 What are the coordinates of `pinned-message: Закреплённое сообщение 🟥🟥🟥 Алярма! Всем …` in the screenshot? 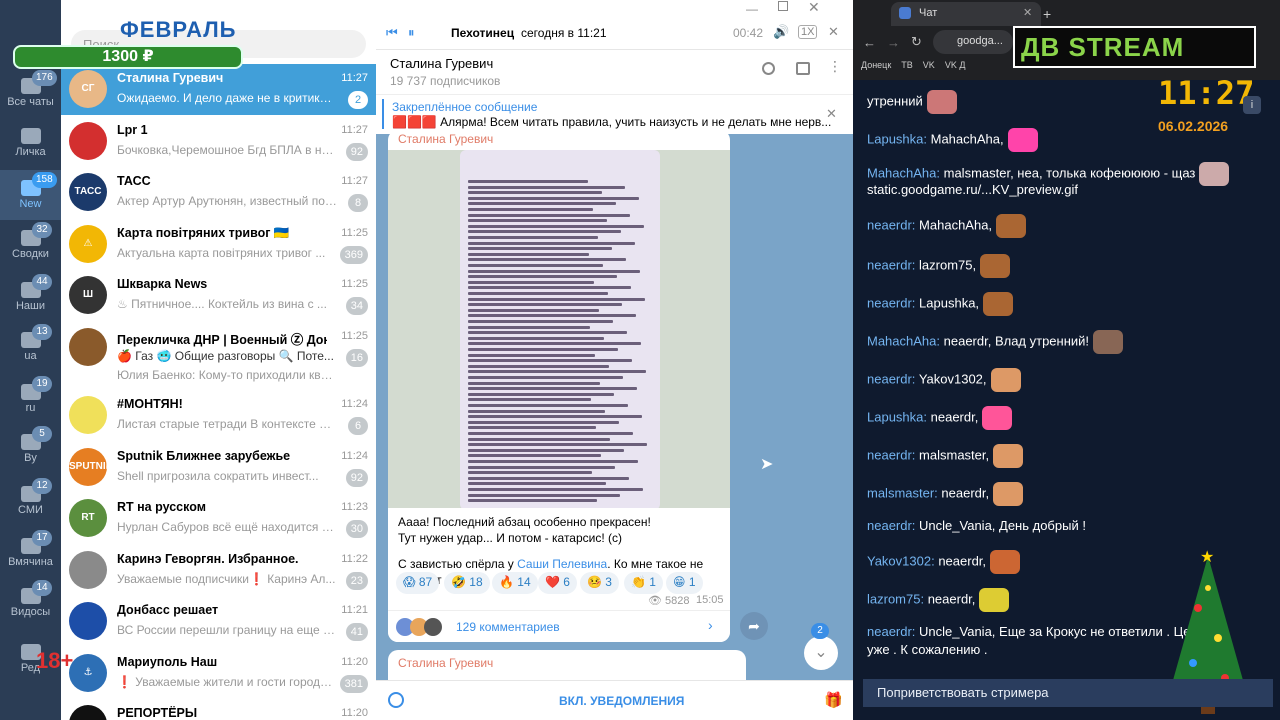 It's located at (614, 114).